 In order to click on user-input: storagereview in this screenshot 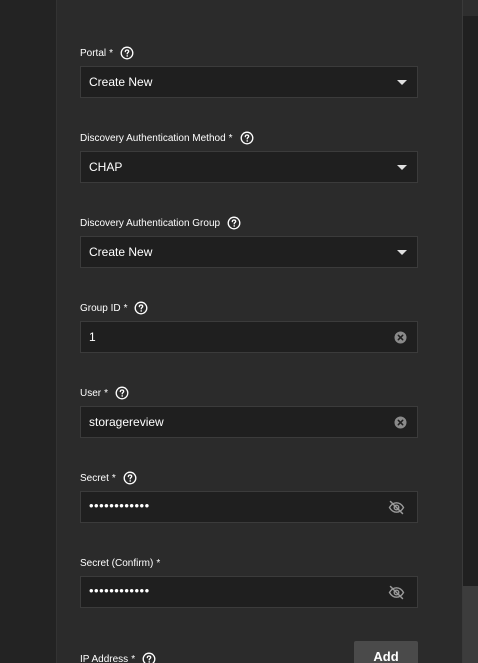, I will do `click(249, 422)`.